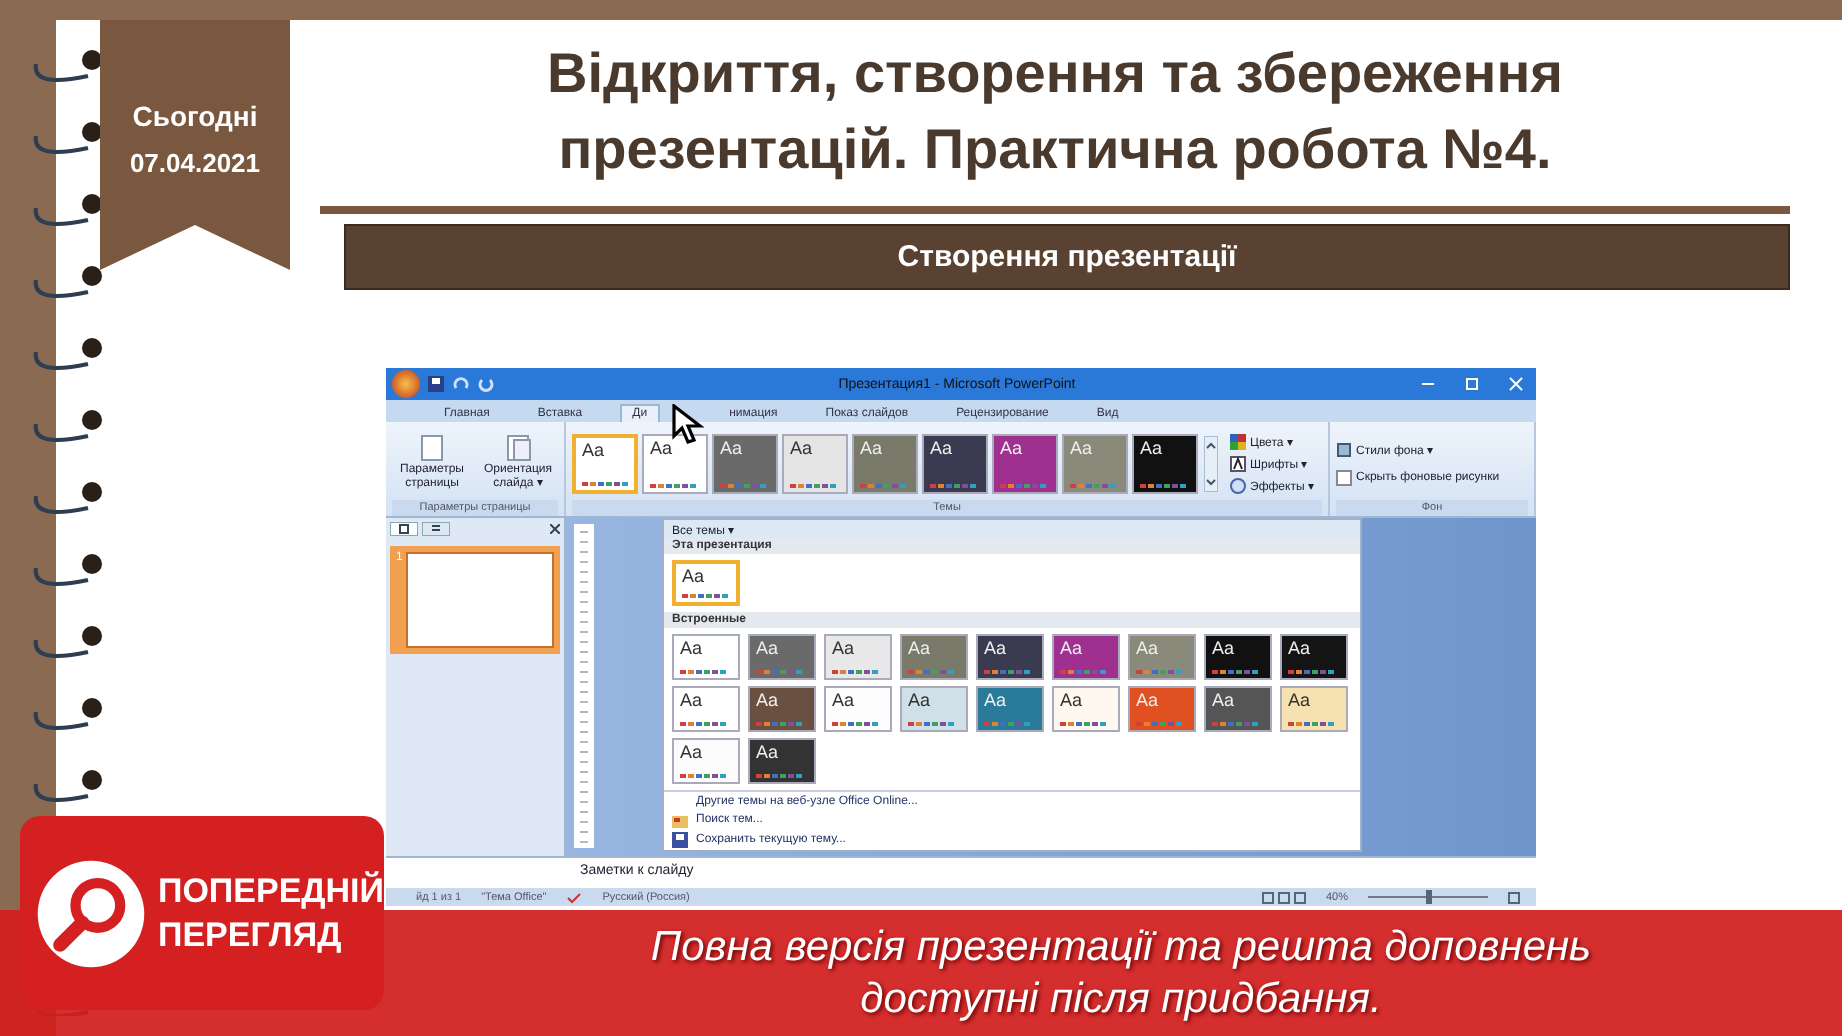 This screenshot has width=1842, height=1036. Describe the element at coordinates (436, 529) in the screenshot. I see `outline-tab-icon` at that location.